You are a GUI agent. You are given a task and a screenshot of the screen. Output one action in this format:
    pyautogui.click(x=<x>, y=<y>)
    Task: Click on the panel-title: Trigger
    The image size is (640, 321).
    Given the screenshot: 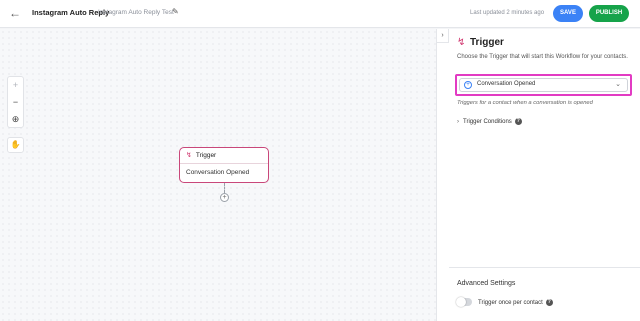 What is the action you would take?
    pyautogui.click(x=487, y=42)
    